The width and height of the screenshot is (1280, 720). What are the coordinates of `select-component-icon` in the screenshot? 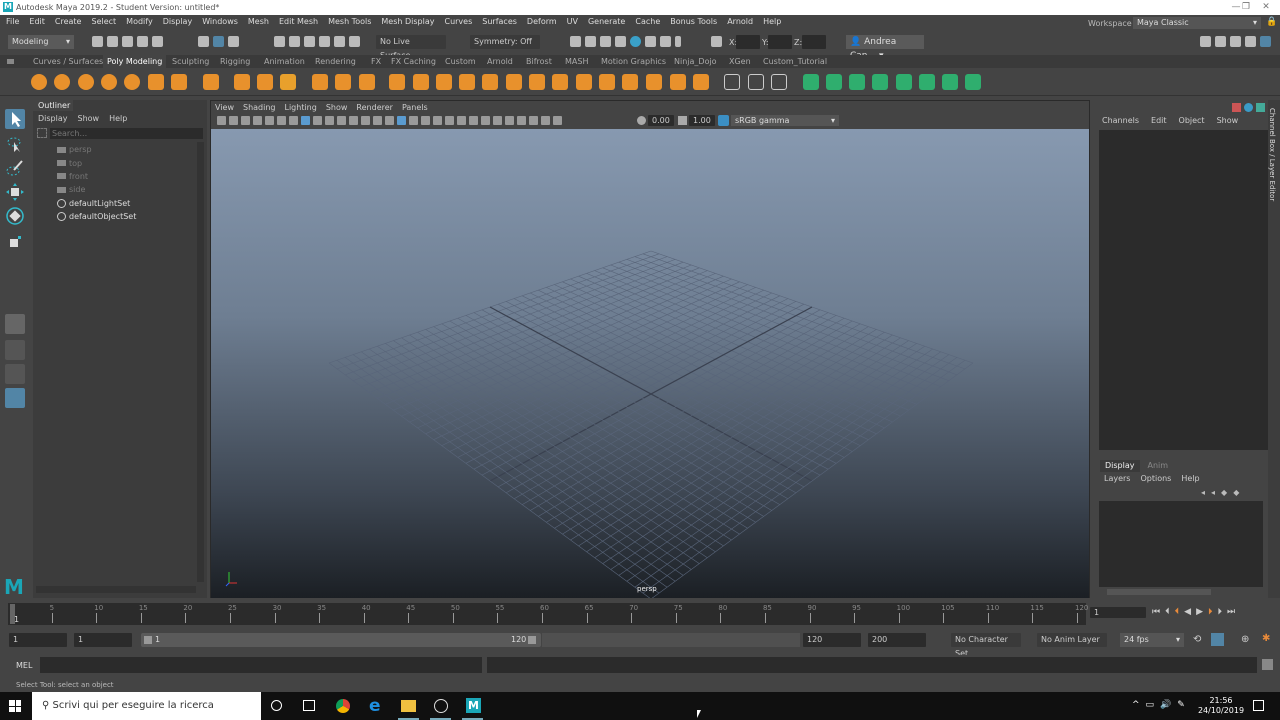 It's located at (233, 41).